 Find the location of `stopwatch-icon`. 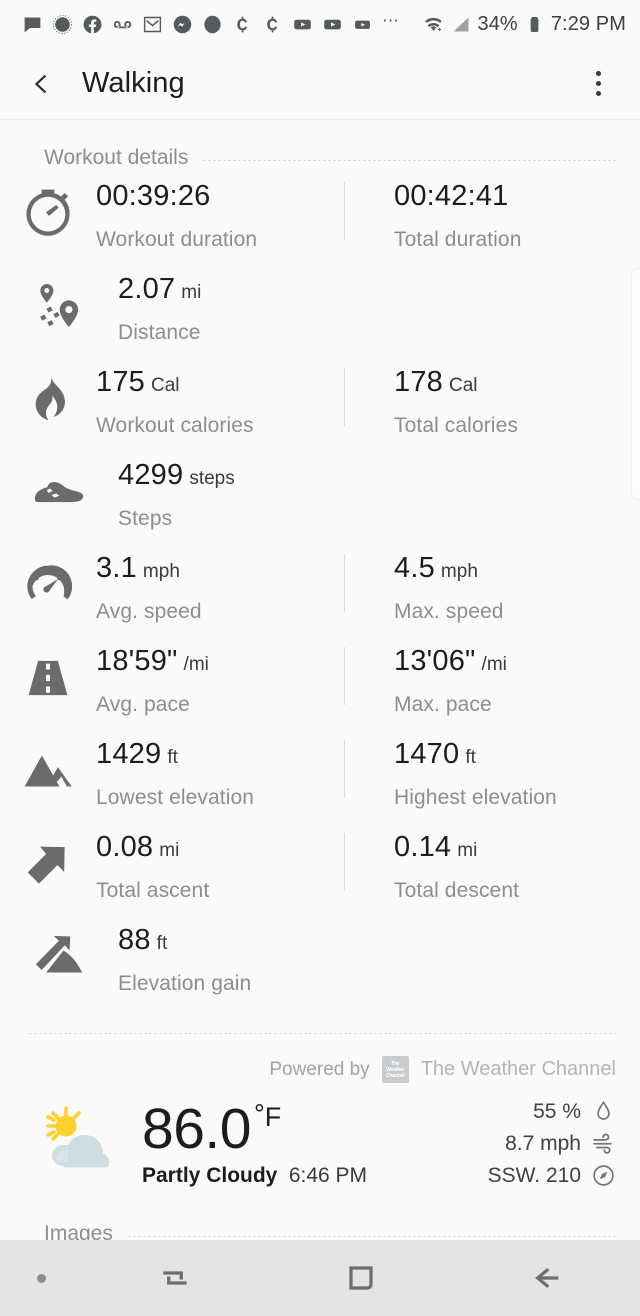

stopwatch-icon is located at coordinates (48, 207).